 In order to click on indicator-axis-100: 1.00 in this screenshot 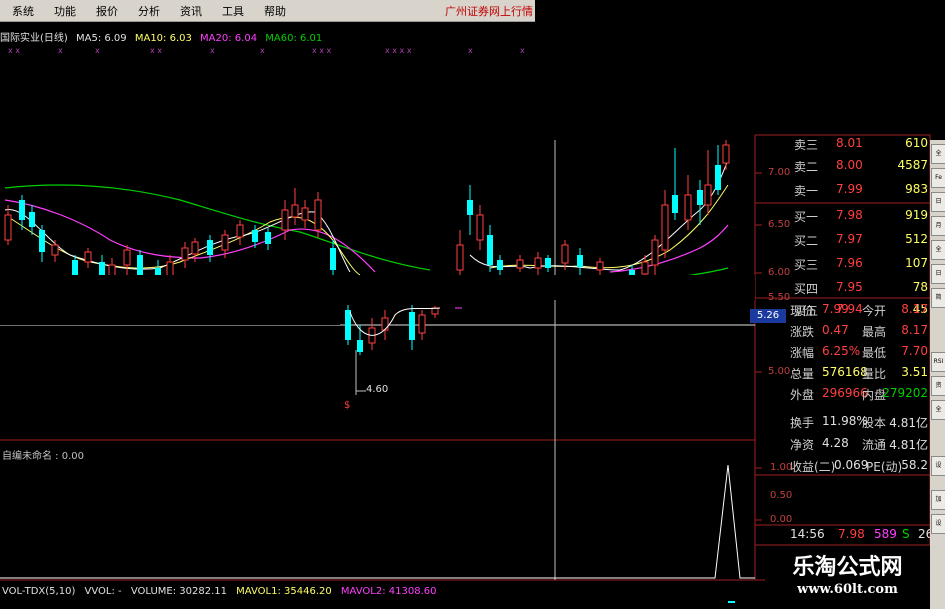, I will do `click(781, 467)`.